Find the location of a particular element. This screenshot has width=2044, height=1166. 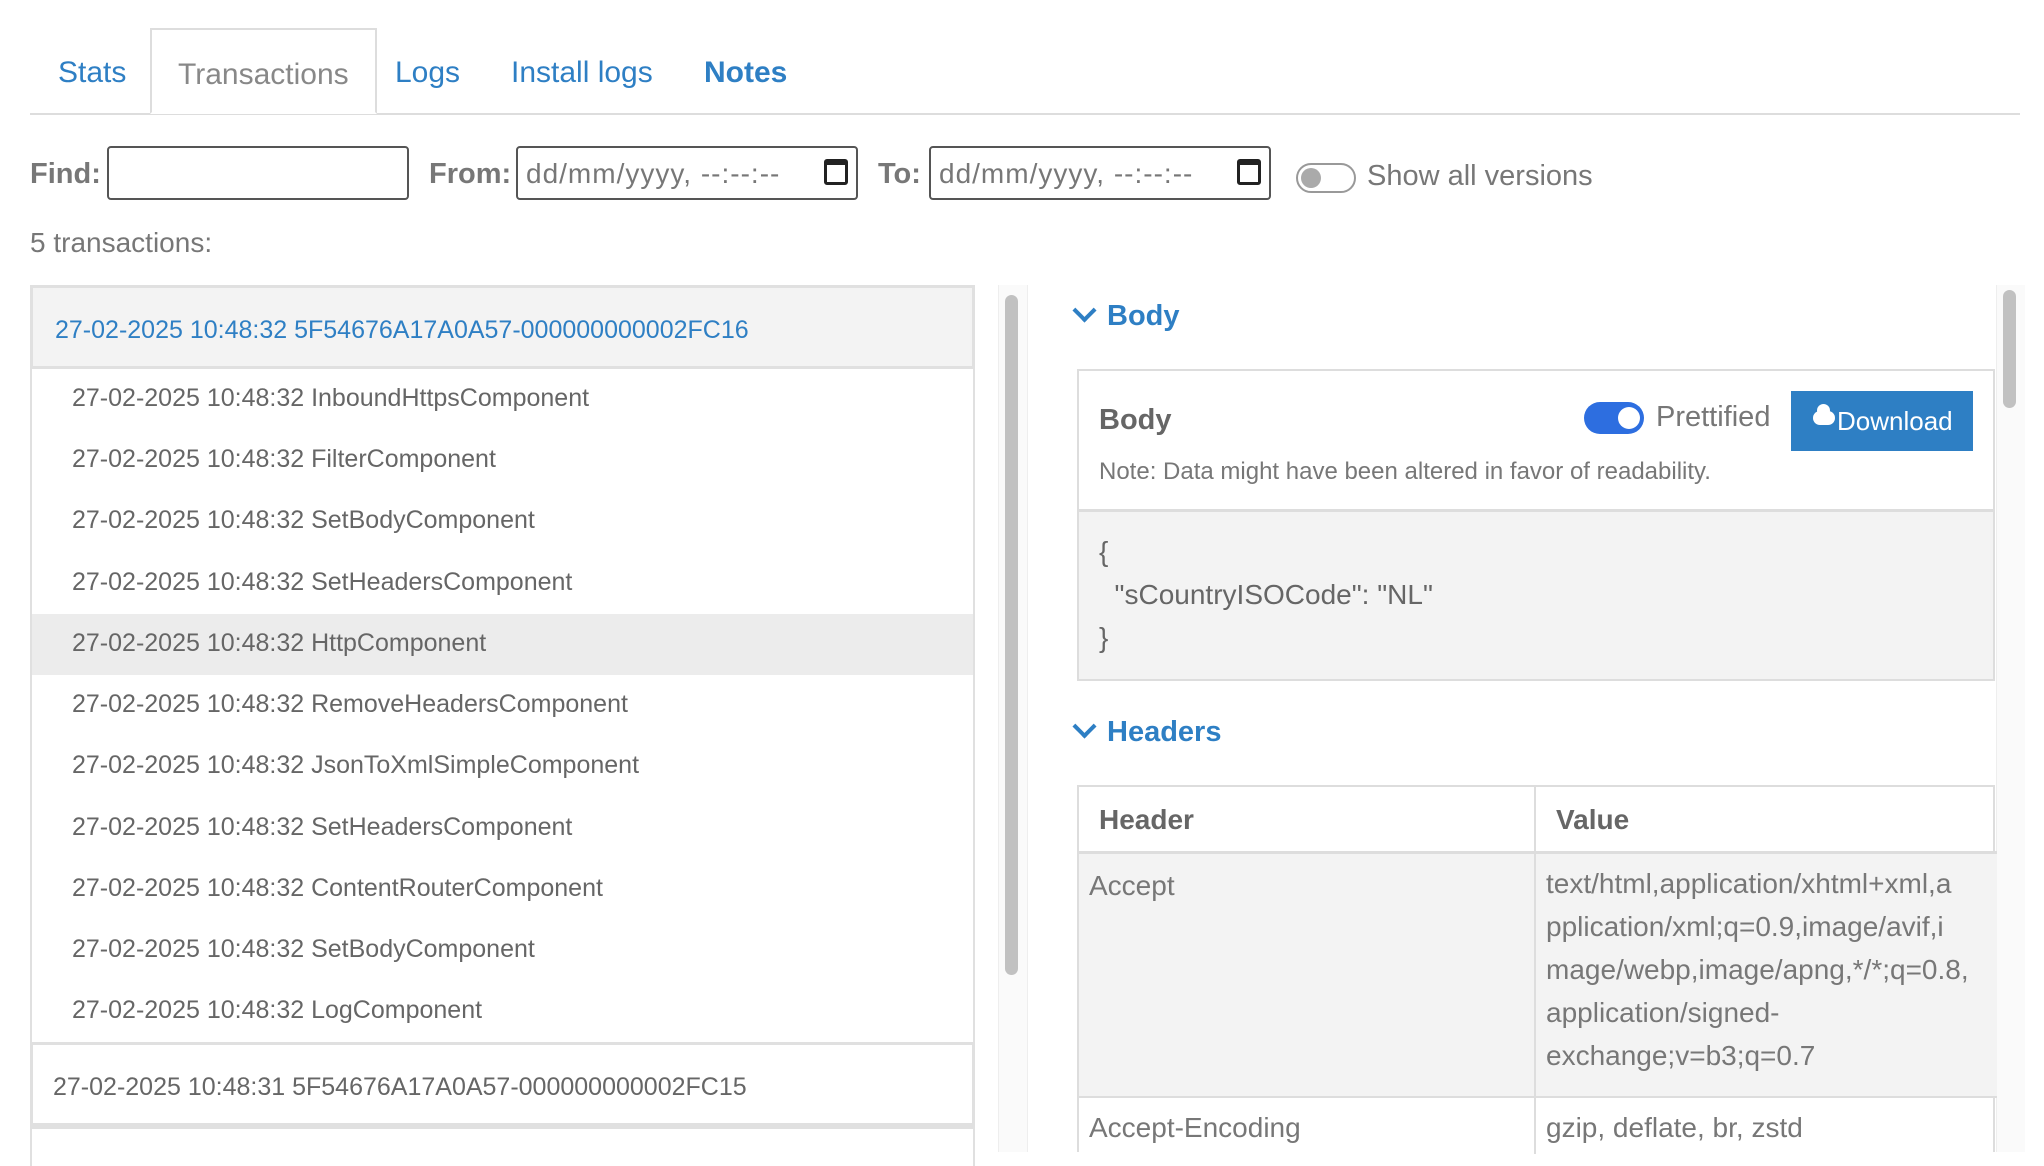

header-value-line: pplication/xml;q=0.9,image/avif,i is located at coordinates (1745, 926).